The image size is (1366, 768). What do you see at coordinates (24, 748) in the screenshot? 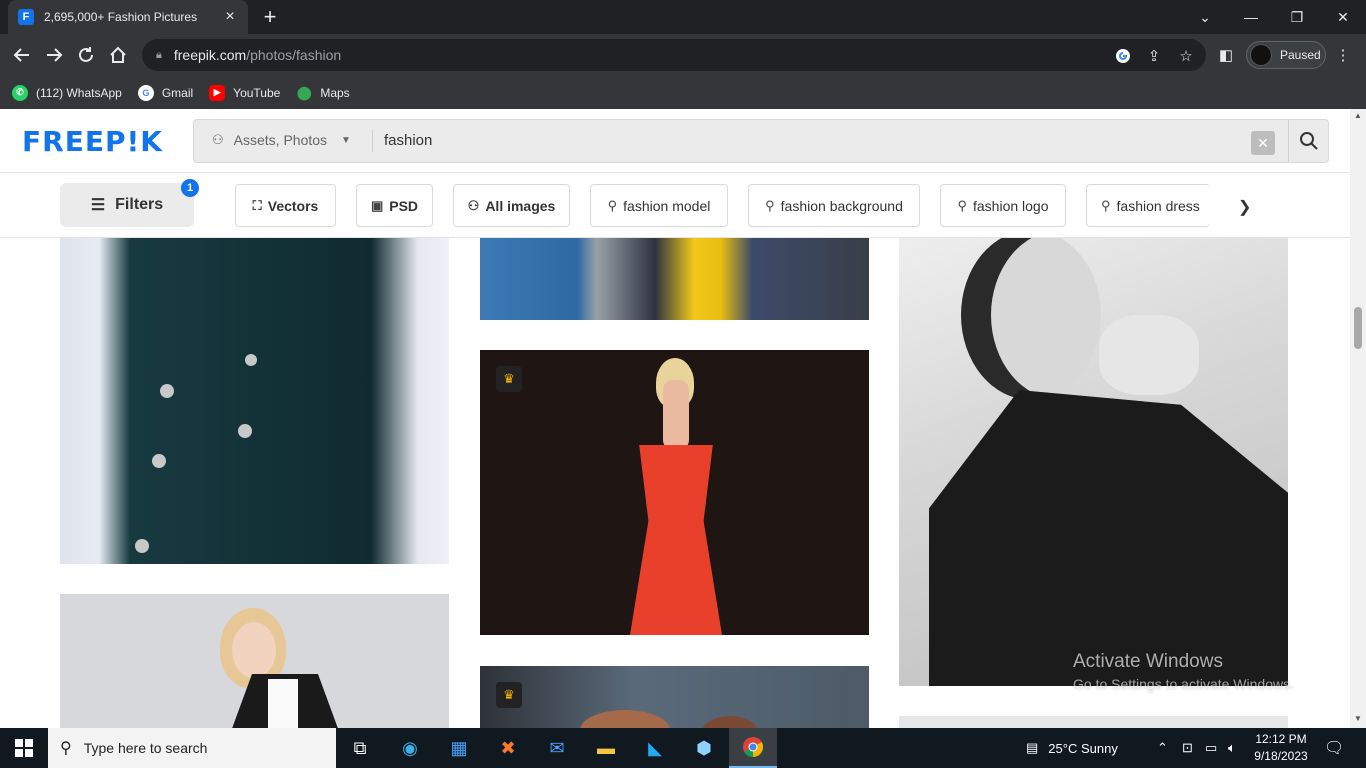
I see `start-button` at bounding box center [24, 748].